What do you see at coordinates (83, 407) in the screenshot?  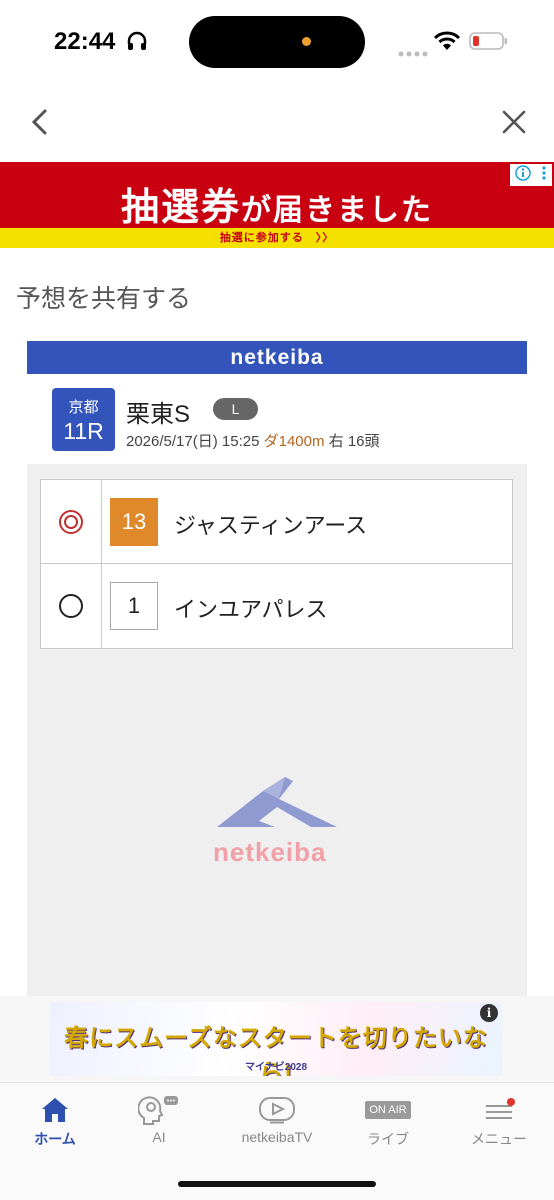 I see `race-venue: 京都` at bounding box center [83, 407].